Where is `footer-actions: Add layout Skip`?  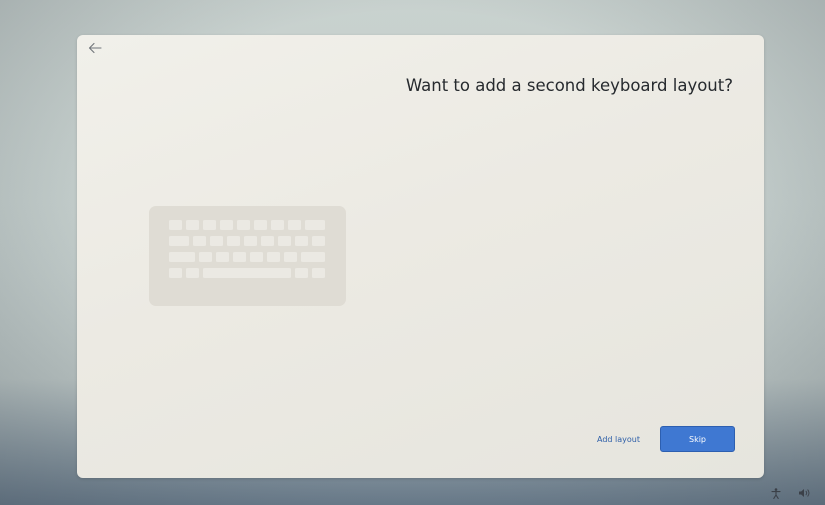 footer-actions: Add layout Skip is located at coordinates (666, 439).